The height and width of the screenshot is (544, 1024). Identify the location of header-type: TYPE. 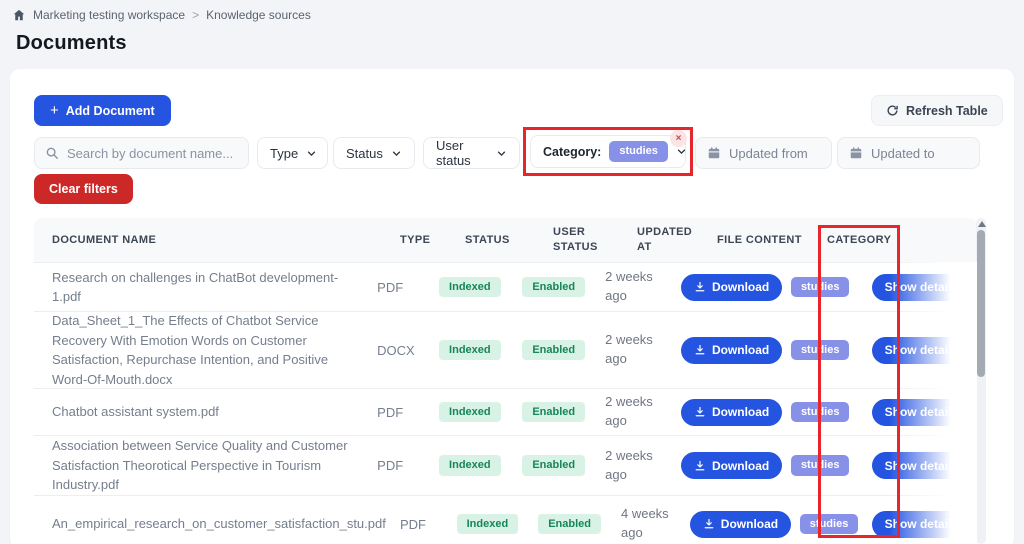
(415, 239).